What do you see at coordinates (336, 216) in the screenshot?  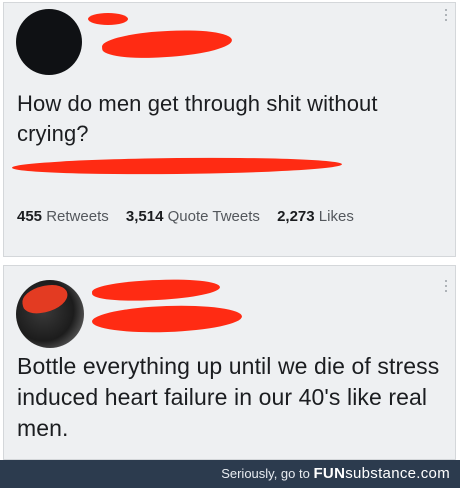 I see `likes-label: Likes` at bounding box center [336, 216].